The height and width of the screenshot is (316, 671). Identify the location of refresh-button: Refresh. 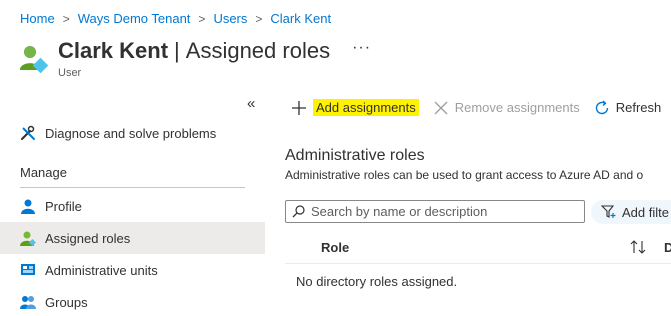
(628, 107).